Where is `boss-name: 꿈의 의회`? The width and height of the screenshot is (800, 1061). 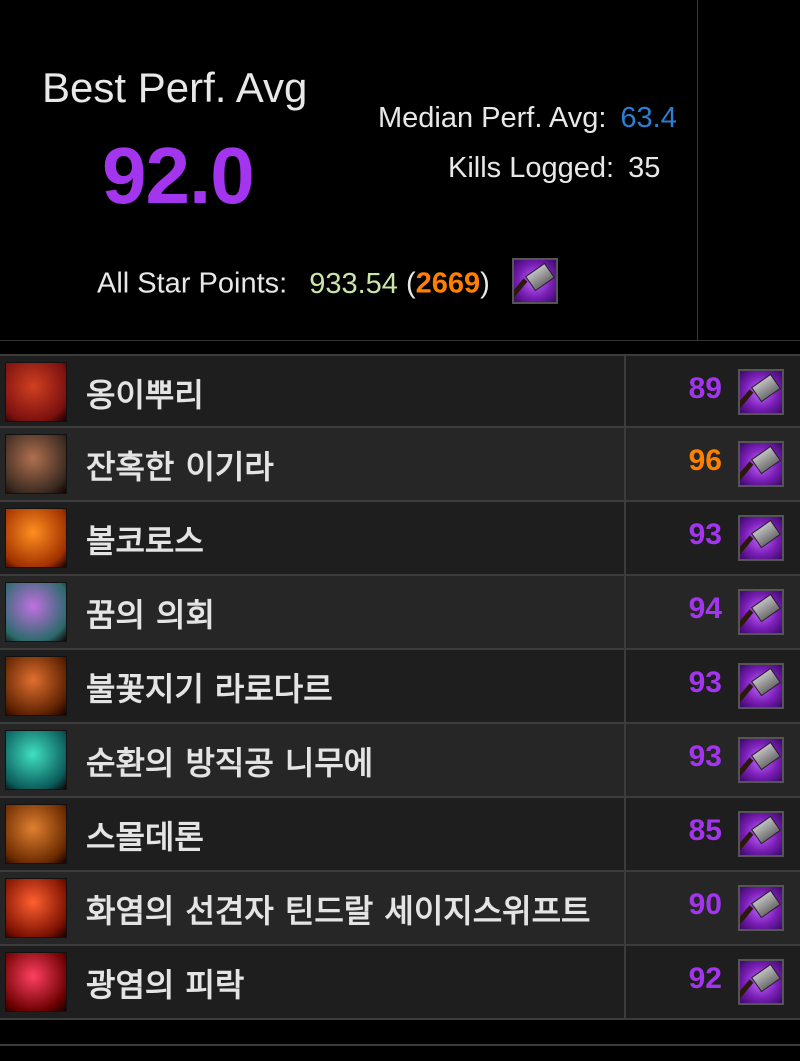 boss-name: 꿈의 의회 is located at coordinates (150, 613).